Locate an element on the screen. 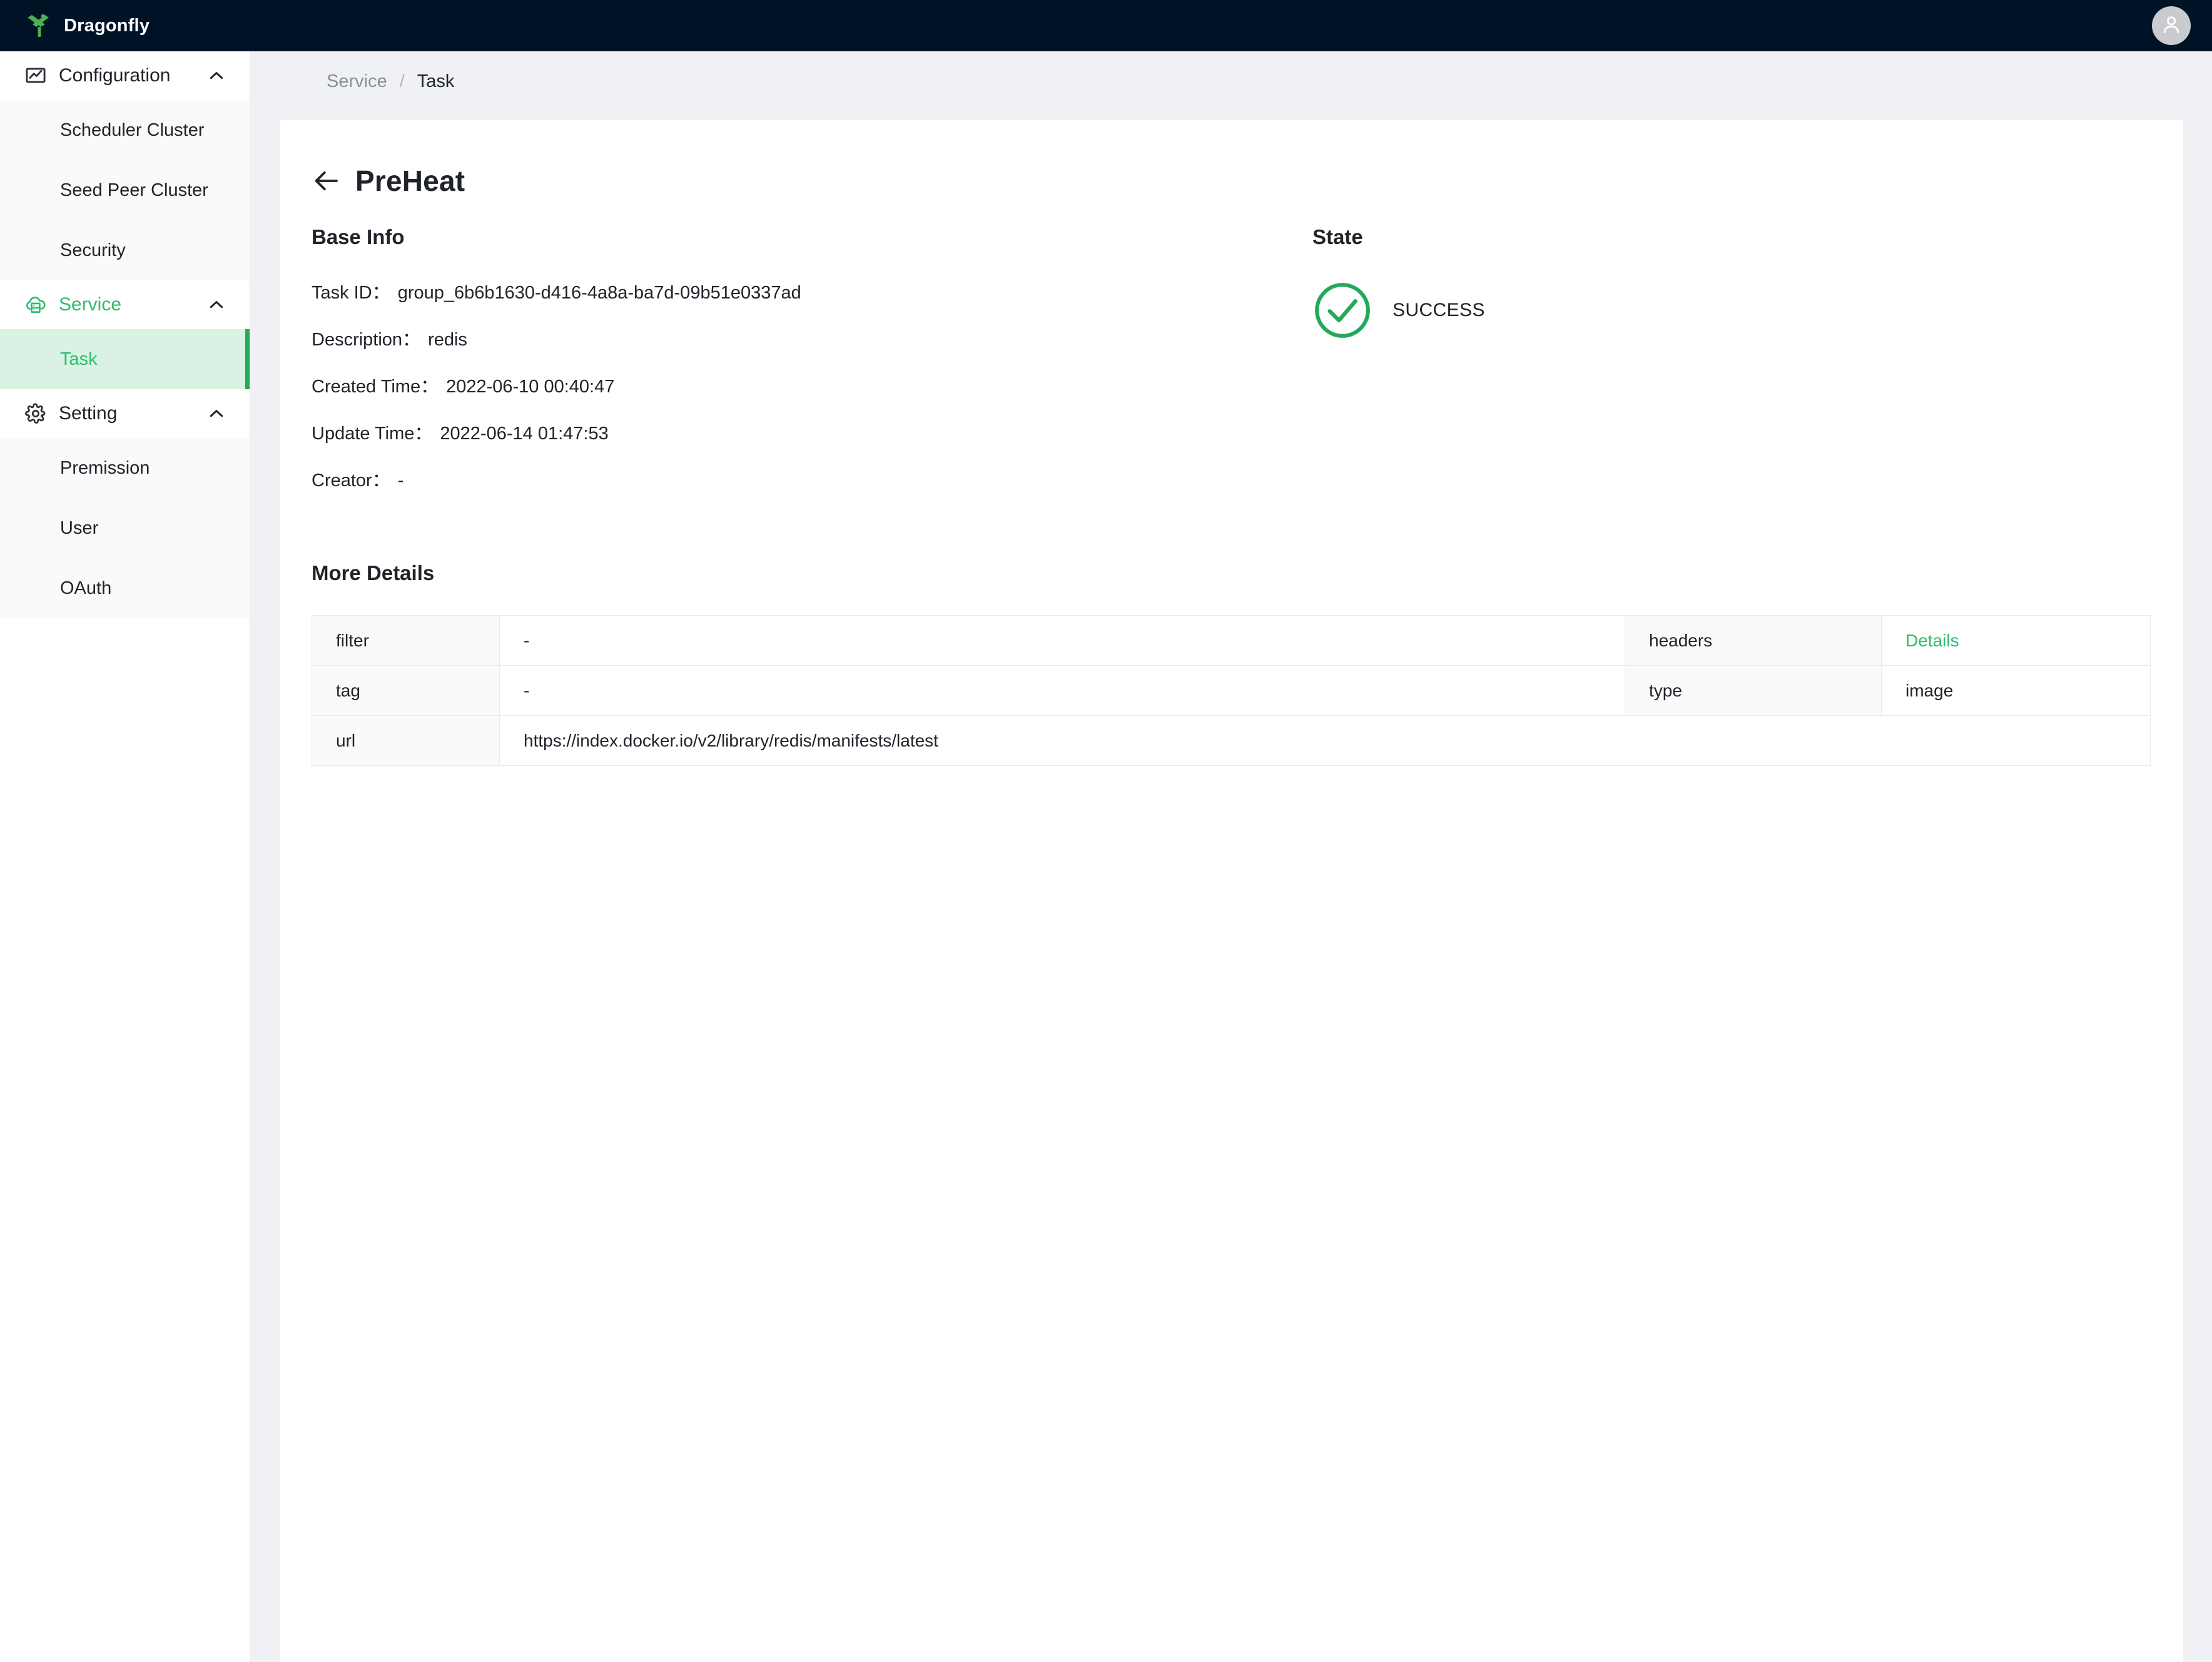 The height and width of the screenshot is (1662, 2212). breadcrumb-item-service: Service is located at coordinates (357, 81).